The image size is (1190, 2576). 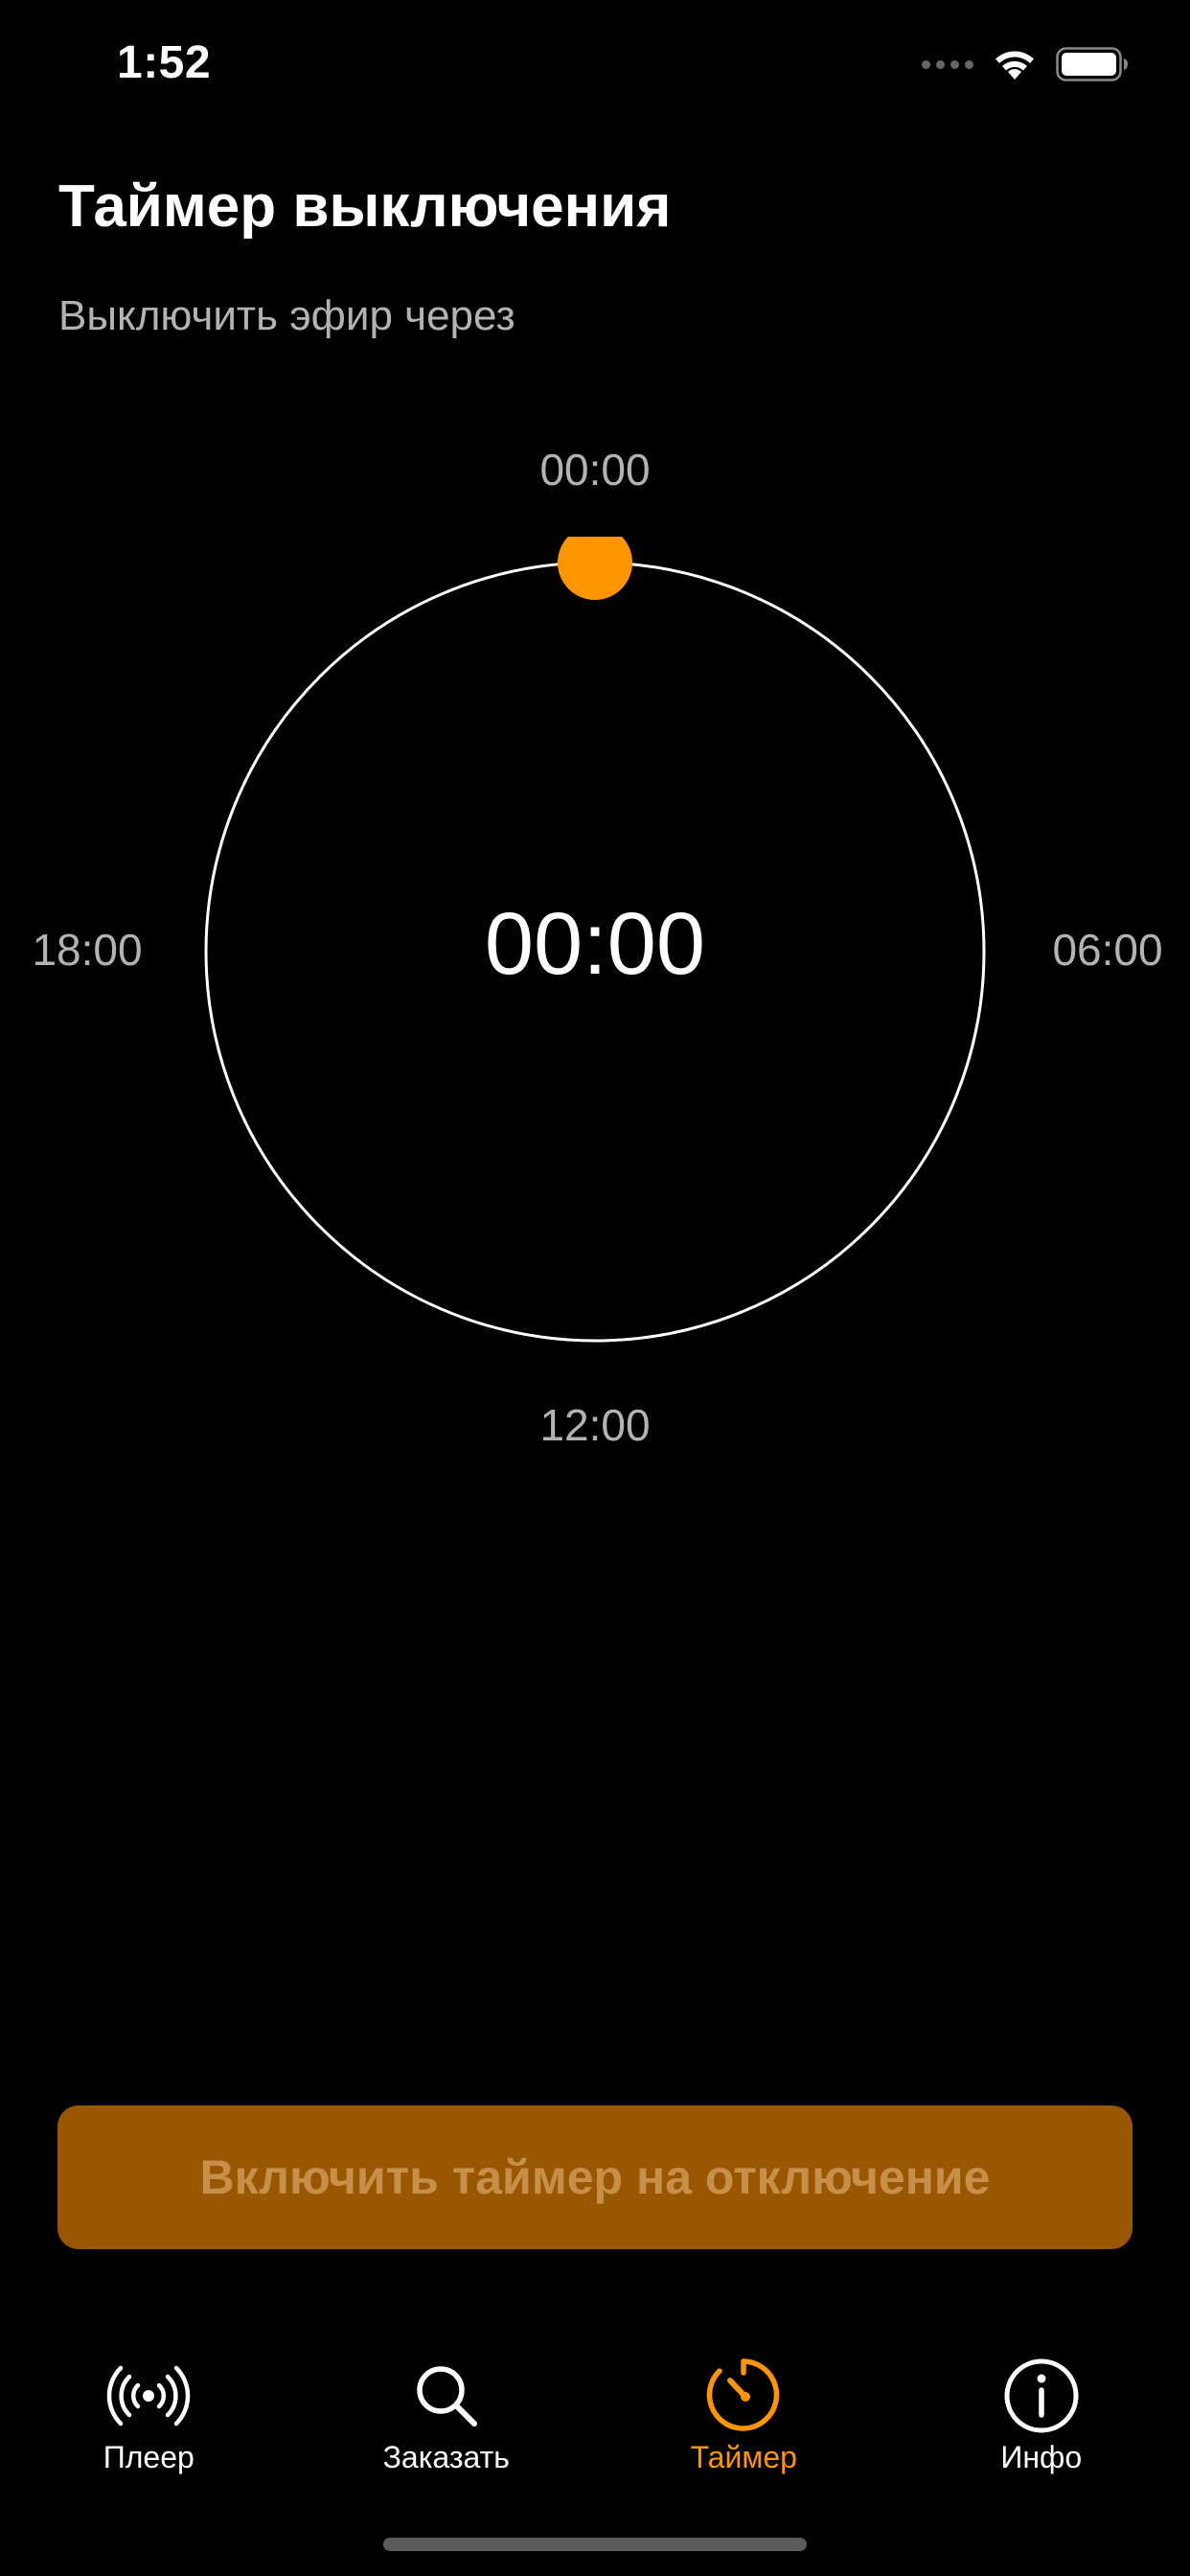 I want to click on info-icon, so click(x=1041, y=2396).